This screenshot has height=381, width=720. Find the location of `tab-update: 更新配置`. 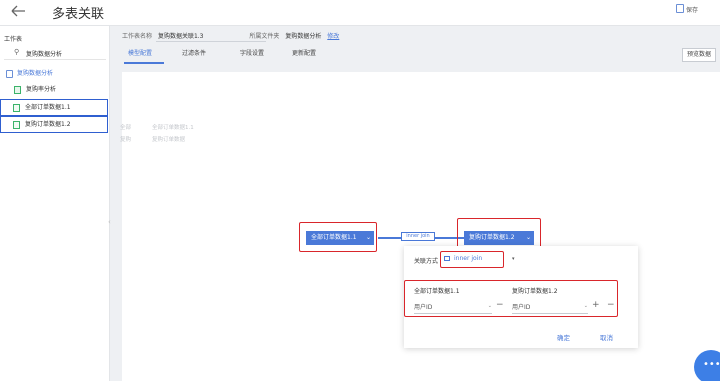

tab-update: 更新配置 is located at coordinates (304, 52).